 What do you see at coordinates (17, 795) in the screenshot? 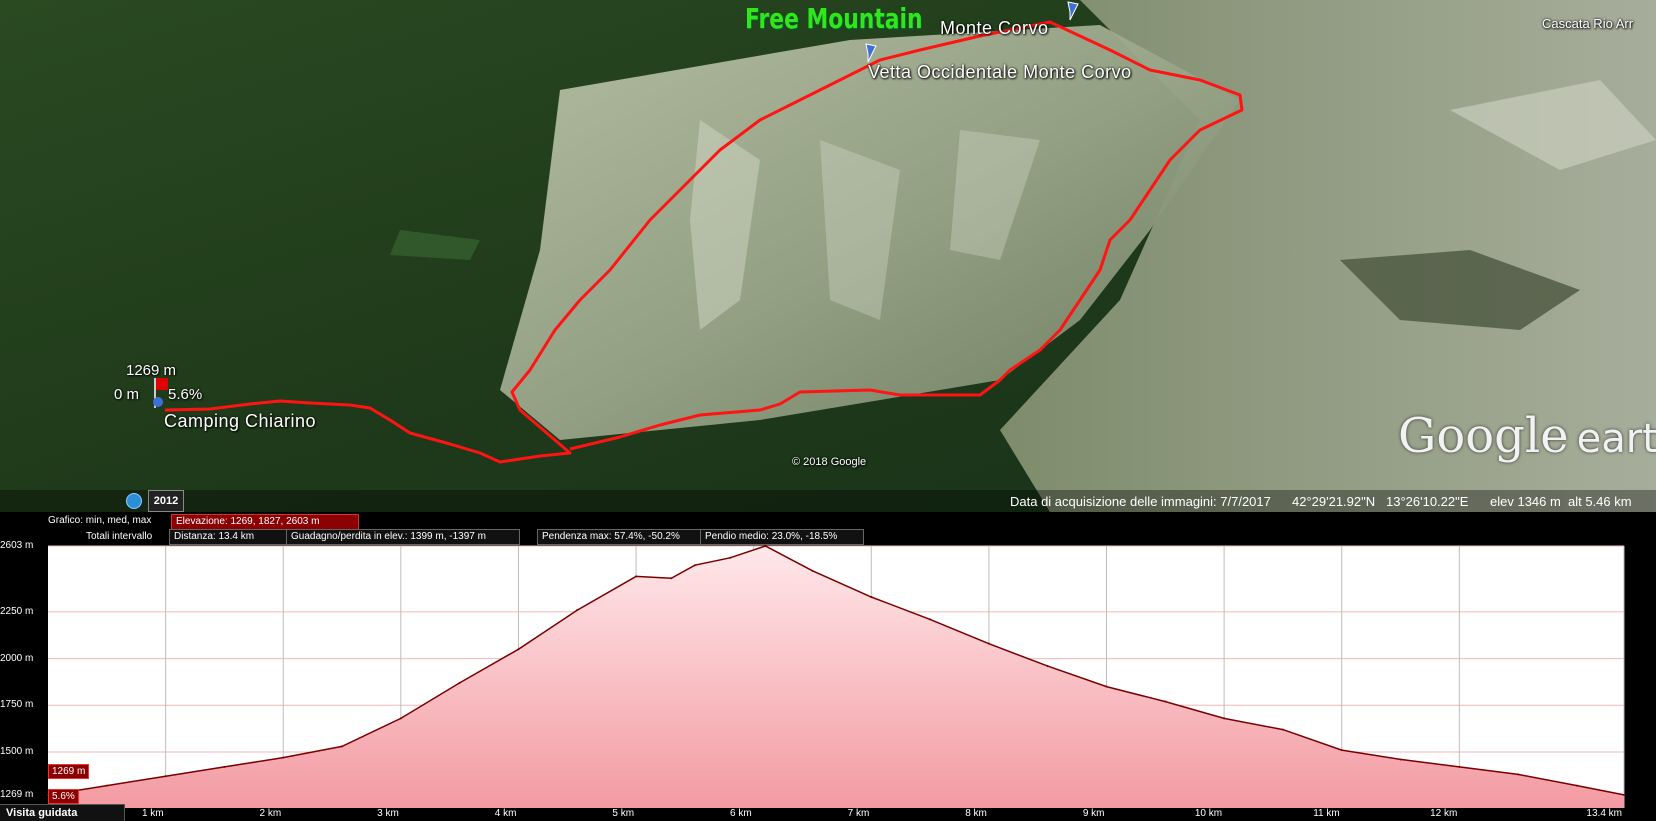
I see `y-tick-label: 1269 m` at bounding box center [17, 795].